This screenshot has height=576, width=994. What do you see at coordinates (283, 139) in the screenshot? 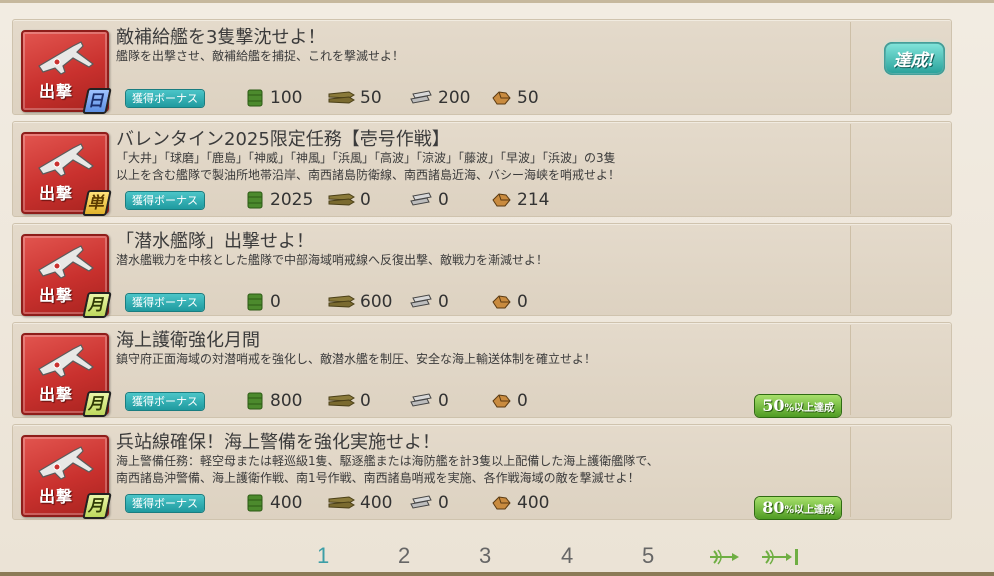
I see `quest-title: バレンタイン2025限定任務【壱号作戦】` at bounding box center [283, 139].